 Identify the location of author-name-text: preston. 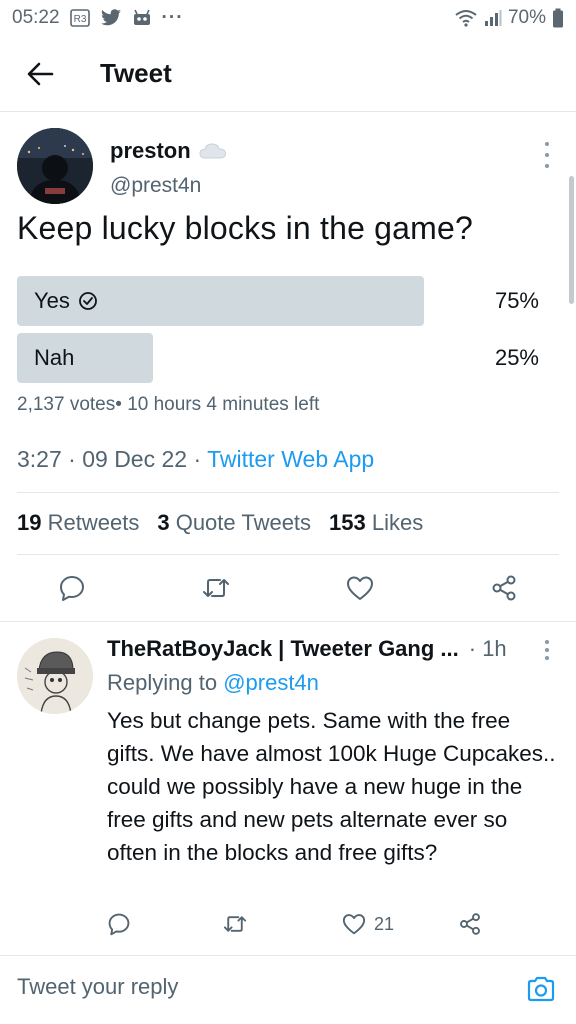
(150, 150).